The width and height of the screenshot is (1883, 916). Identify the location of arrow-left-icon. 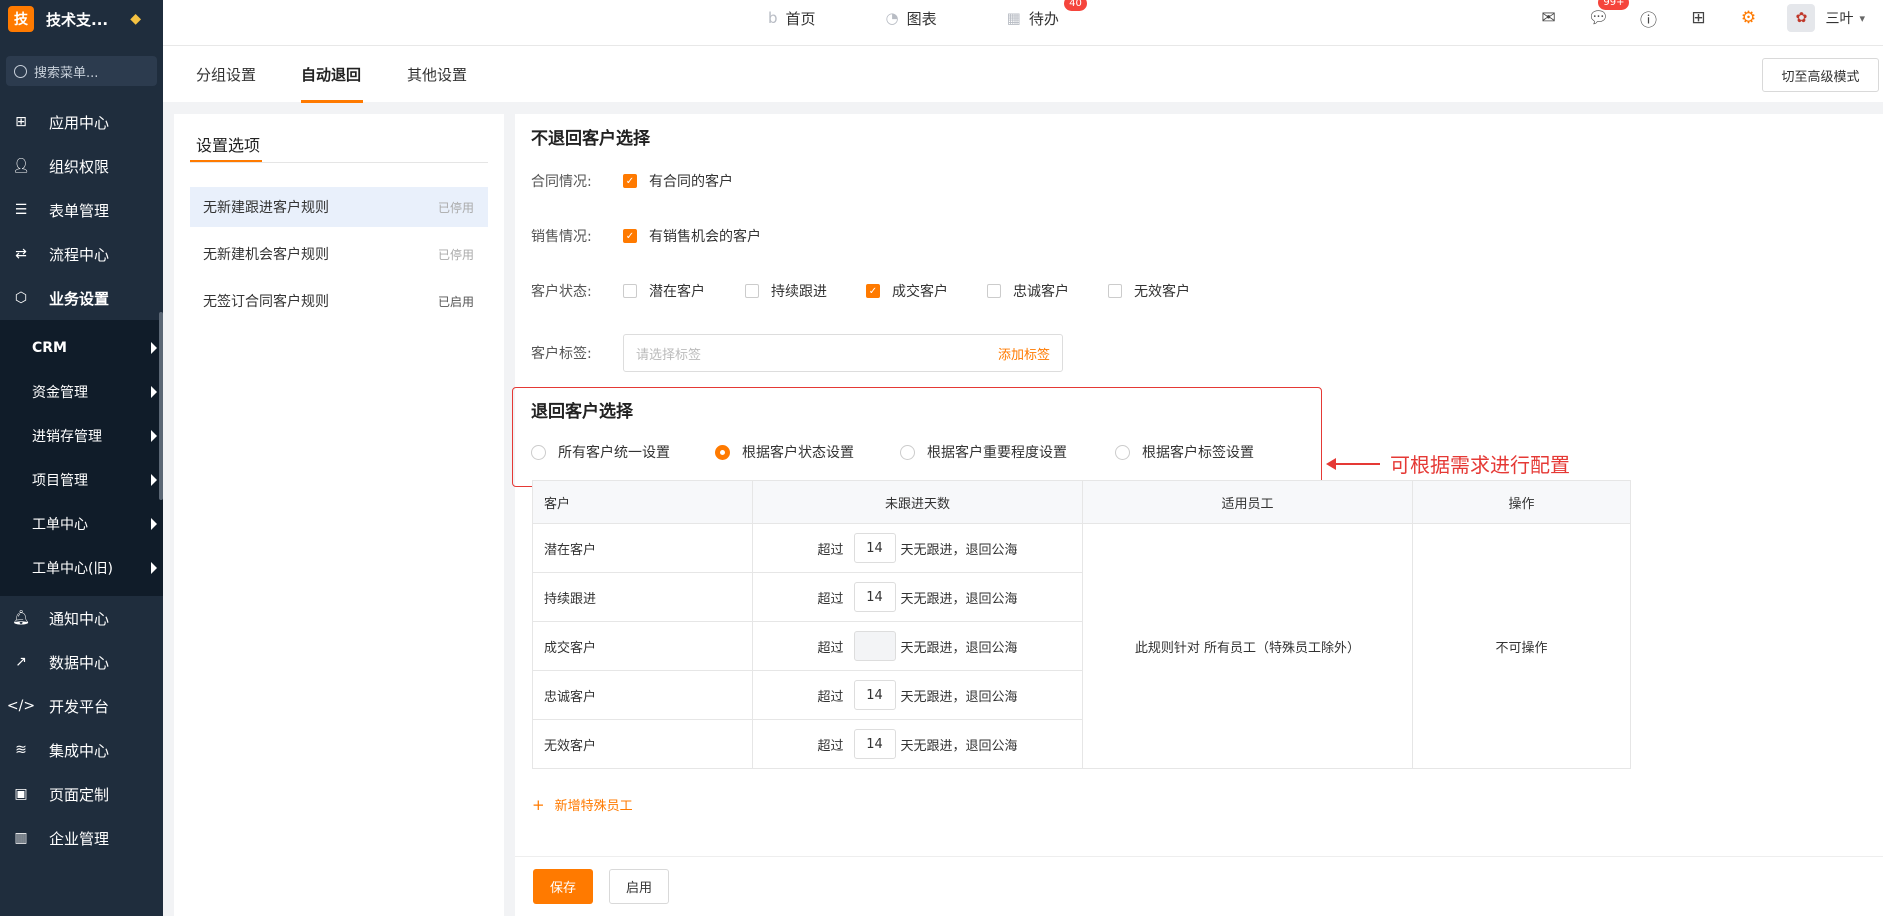
(1353, 463).